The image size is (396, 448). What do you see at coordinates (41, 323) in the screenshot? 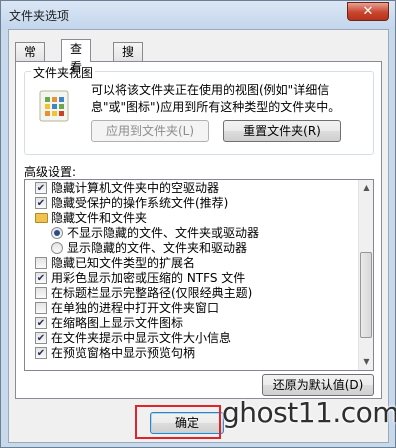
I see `checkbox-thumbnail-icons: ✔` at bounding box center [41, 323].